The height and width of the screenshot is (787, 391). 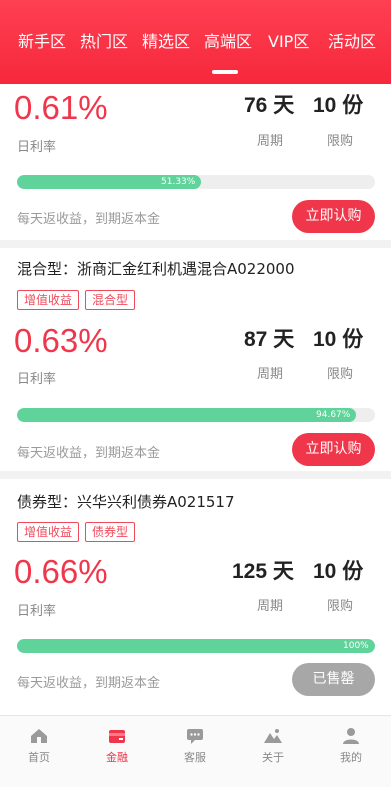 I want to click on home-icon, so click(x=39, y=736).